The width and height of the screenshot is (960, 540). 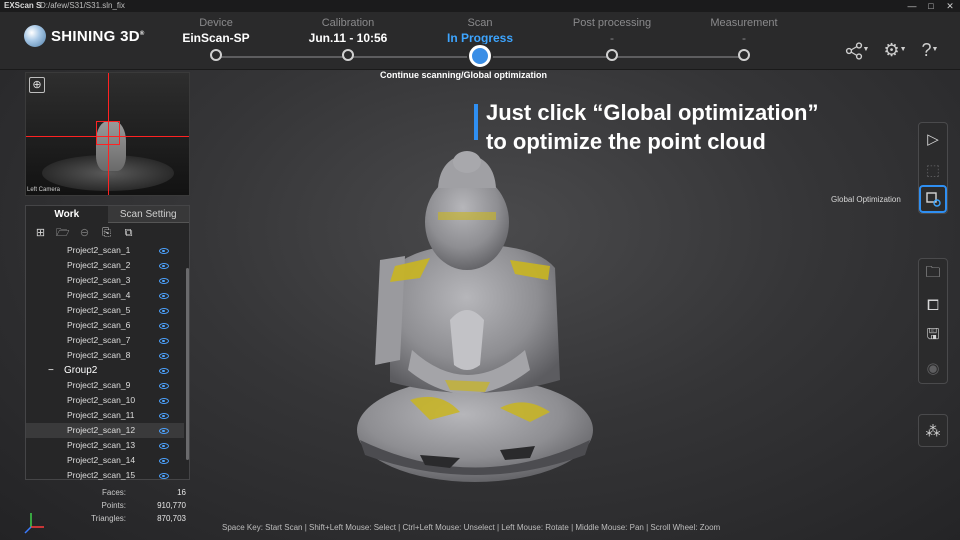 I want to click on new-group-icon: ⎘, so click(x=106, y=233).